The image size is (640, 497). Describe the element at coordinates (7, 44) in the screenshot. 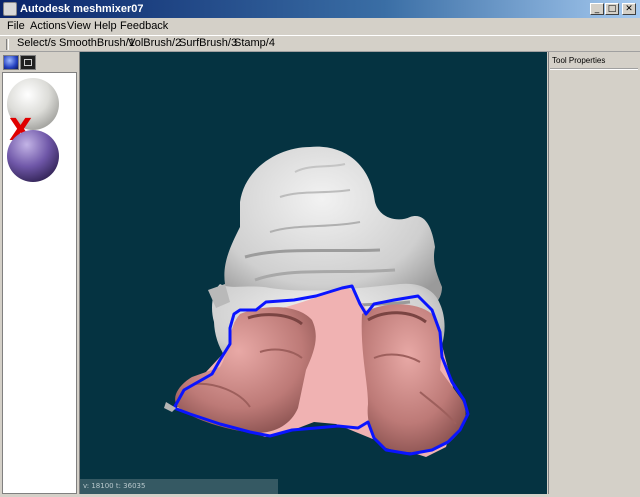

I see `toolbar-grip` at that location.